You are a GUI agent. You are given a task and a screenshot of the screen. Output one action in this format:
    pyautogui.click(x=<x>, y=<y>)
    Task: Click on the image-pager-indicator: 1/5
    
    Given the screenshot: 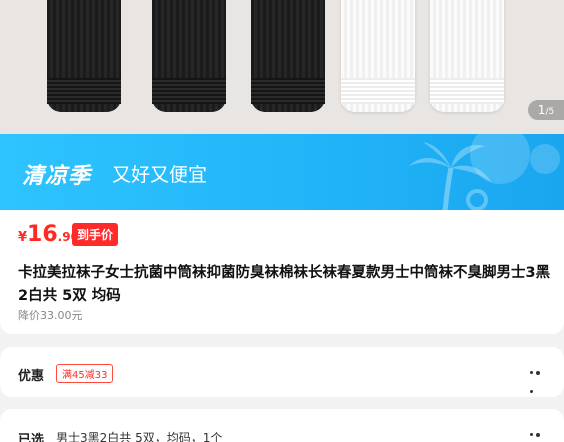 What is the action you would take?
    pyautogui.click(x=546, y=110)
    